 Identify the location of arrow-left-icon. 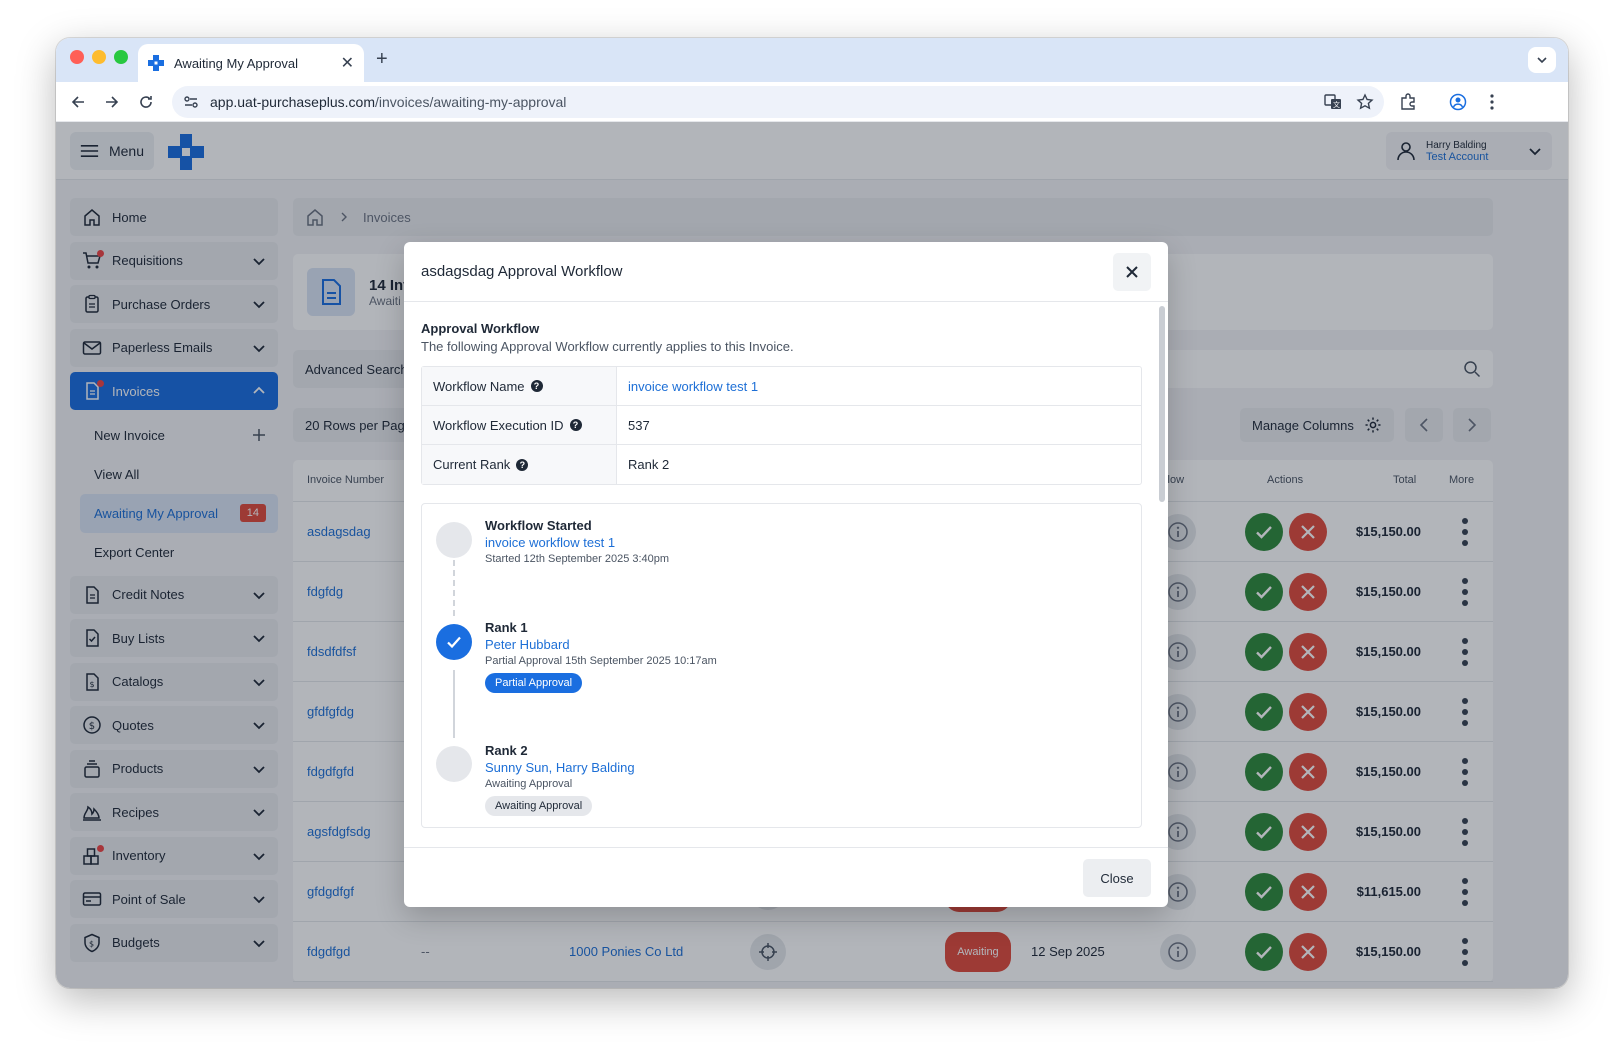
(77, 102).